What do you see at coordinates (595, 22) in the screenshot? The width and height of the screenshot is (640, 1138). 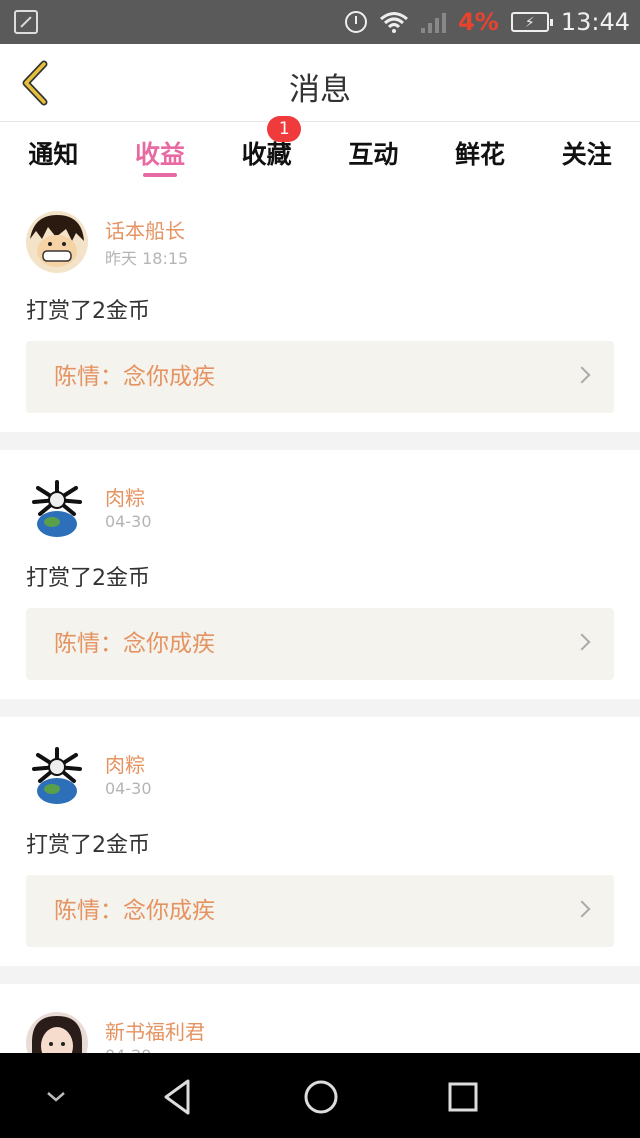 I see `clock: 13:44` at bounding box center [595, 22].